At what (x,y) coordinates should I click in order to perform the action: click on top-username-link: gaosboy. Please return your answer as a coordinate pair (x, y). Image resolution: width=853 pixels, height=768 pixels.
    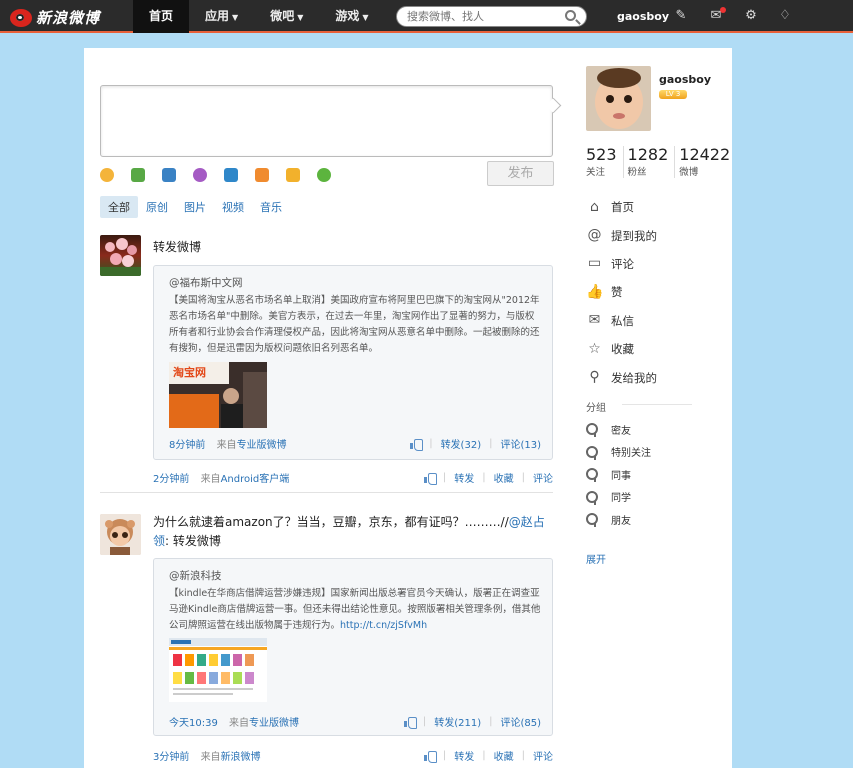
    Looking at the image, I should click on (643, 16).